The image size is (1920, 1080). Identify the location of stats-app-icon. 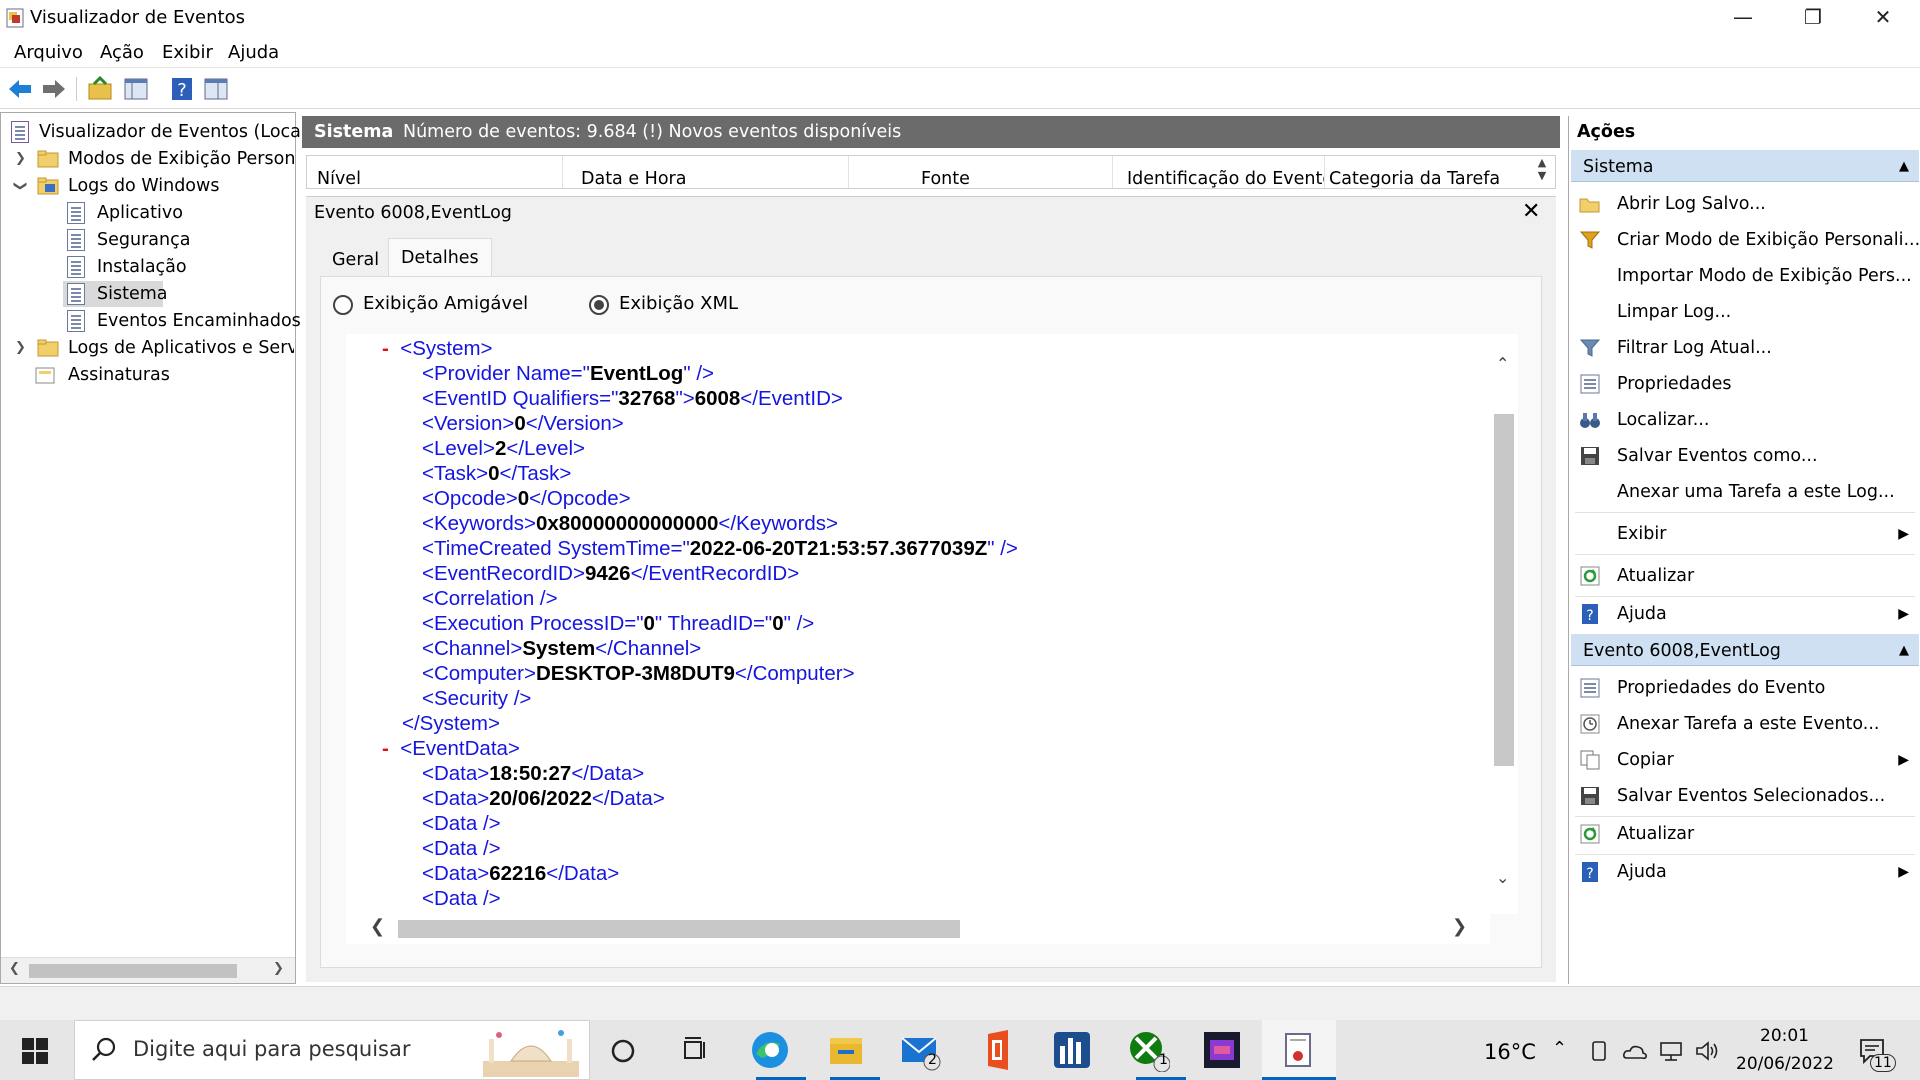
(1072, 1050).